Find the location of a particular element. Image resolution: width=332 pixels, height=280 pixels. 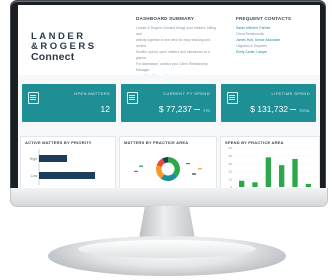

kpi-subtext: YTD is located at coordinates (206, 111).